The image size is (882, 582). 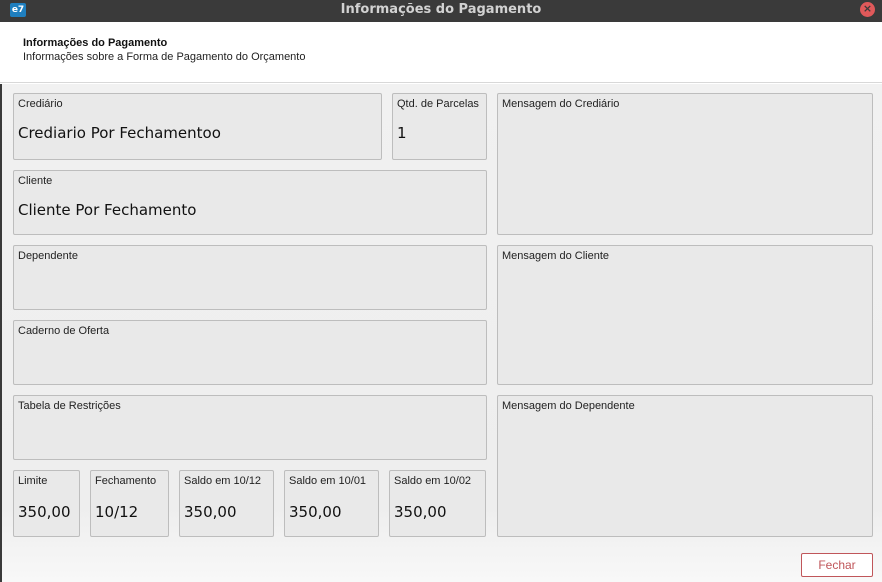 What do you see at coordinates (685, 315) in the screenshot?
I see `mensagem-cliente-field: Mensagem do Cliente` at bounding box center [685, 315].